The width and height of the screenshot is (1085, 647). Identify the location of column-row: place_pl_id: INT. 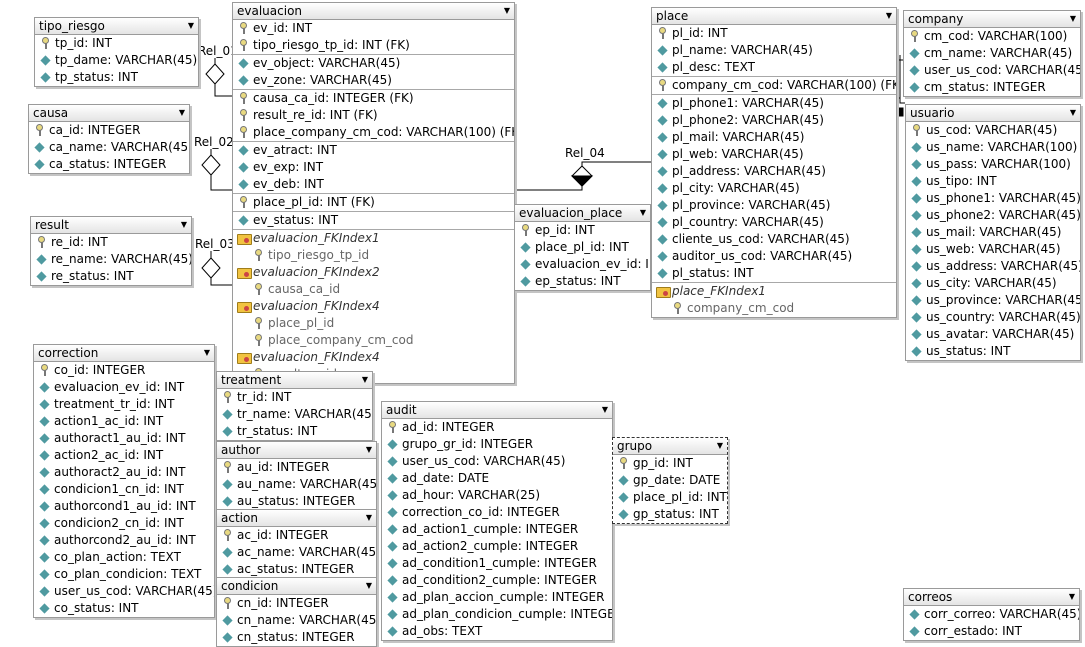
(582, 247).